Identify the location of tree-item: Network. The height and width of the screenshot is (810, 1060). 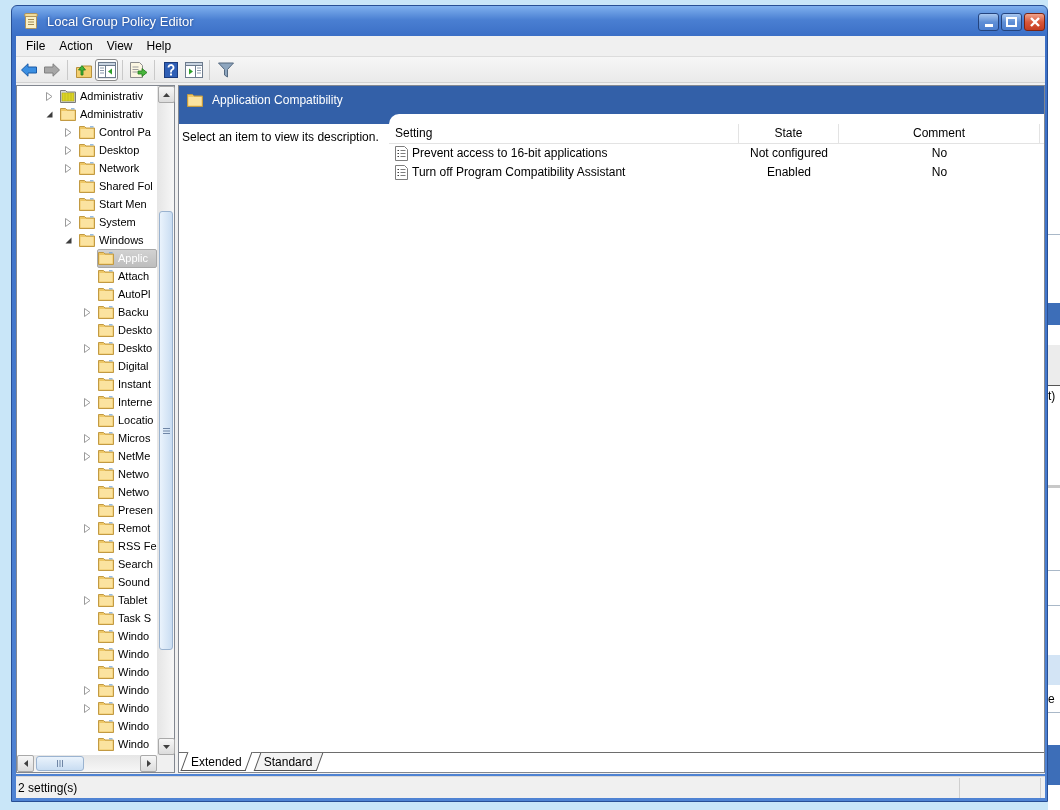
(110, 168).